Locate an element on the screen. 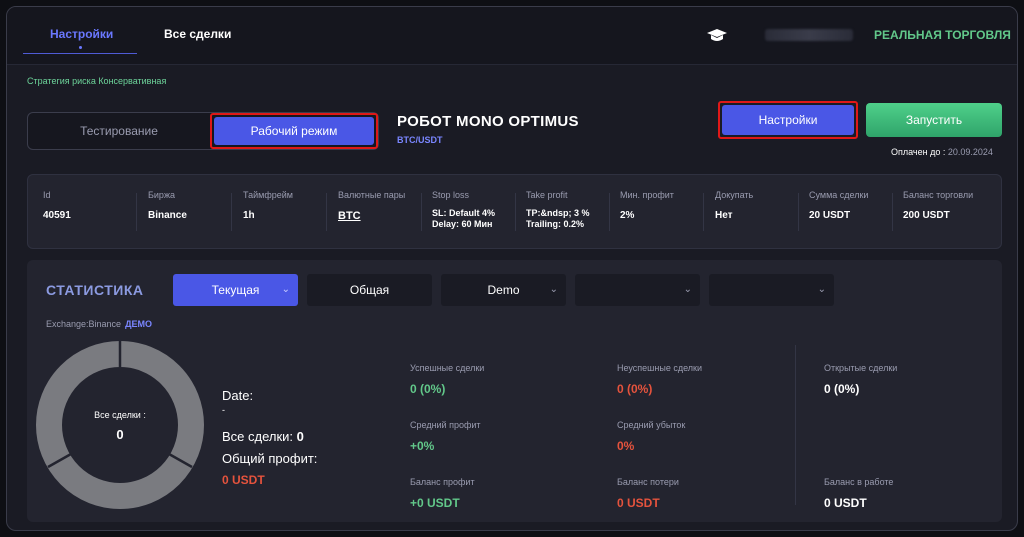 The image size is (1024, 537). all-deals-value: 0 is located at coordinates (300, 436).